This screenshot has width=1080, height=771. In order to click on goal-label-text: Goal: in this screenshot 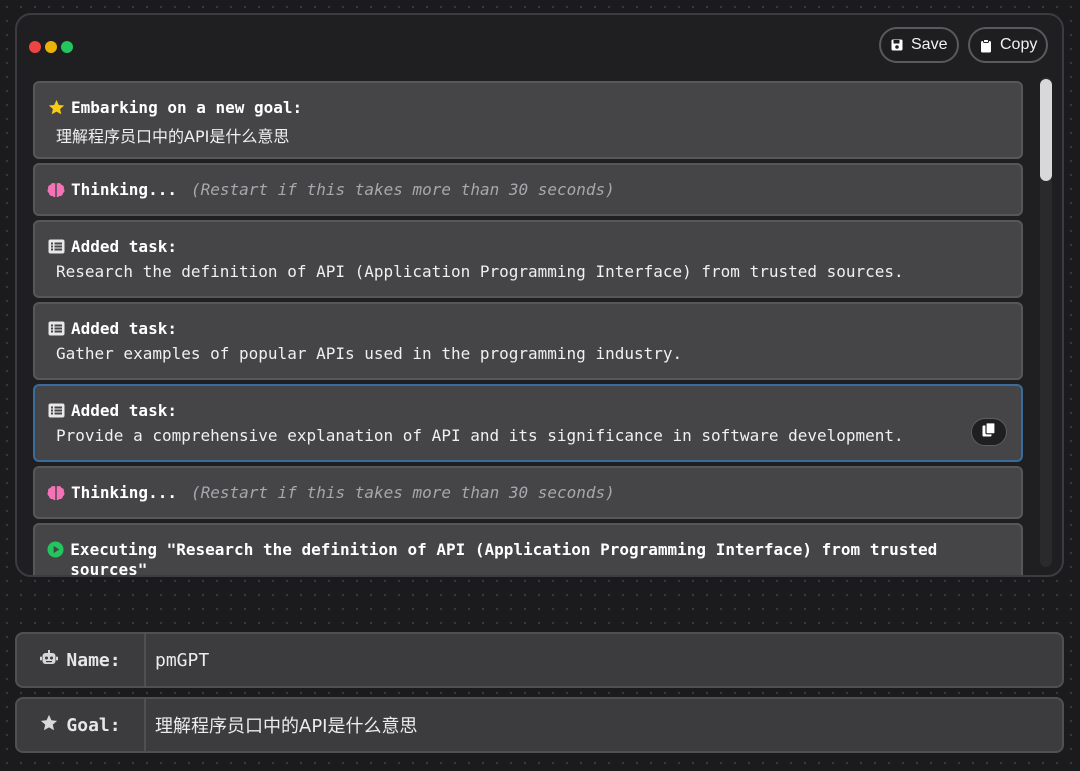, I will do `click(93, 725)`.